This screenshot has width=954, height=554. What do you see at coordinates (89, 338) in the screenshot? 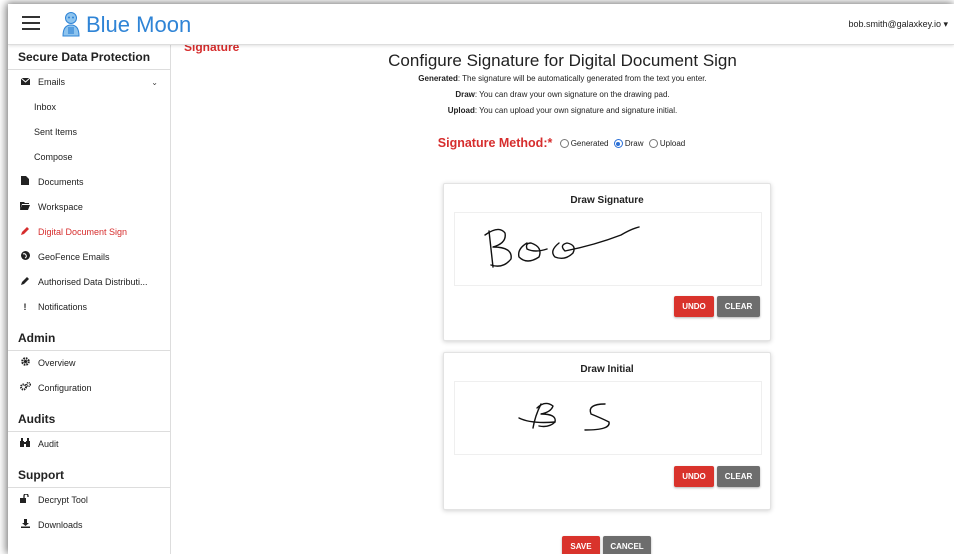
I see `sidebar-section-admin: Admin` at bounding box center [89, 338].